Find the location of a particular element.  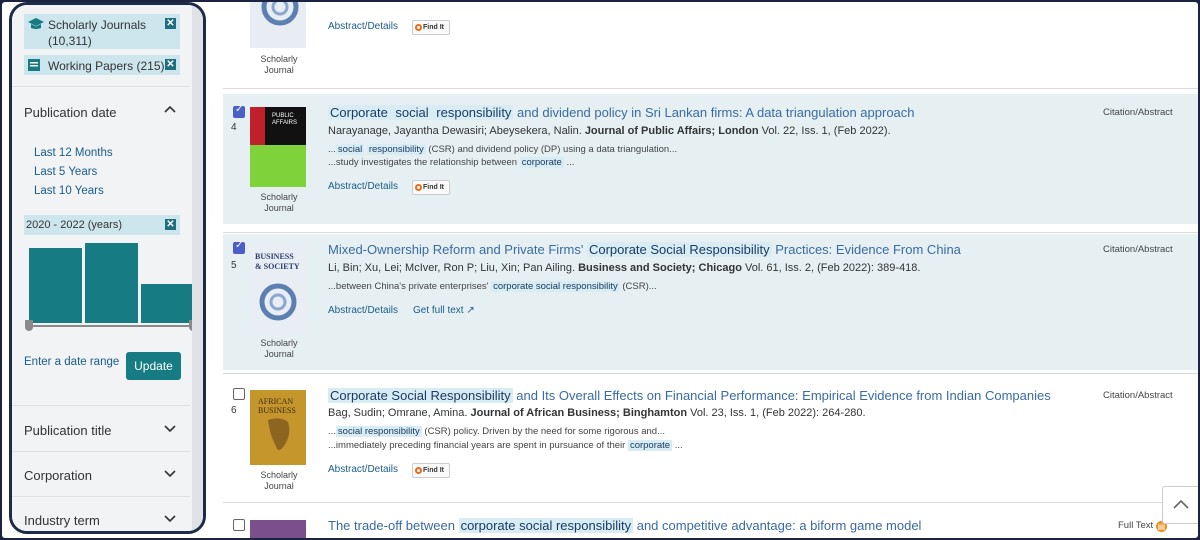

facet-publication-title: Publication title is located at coordinates (67, 430).